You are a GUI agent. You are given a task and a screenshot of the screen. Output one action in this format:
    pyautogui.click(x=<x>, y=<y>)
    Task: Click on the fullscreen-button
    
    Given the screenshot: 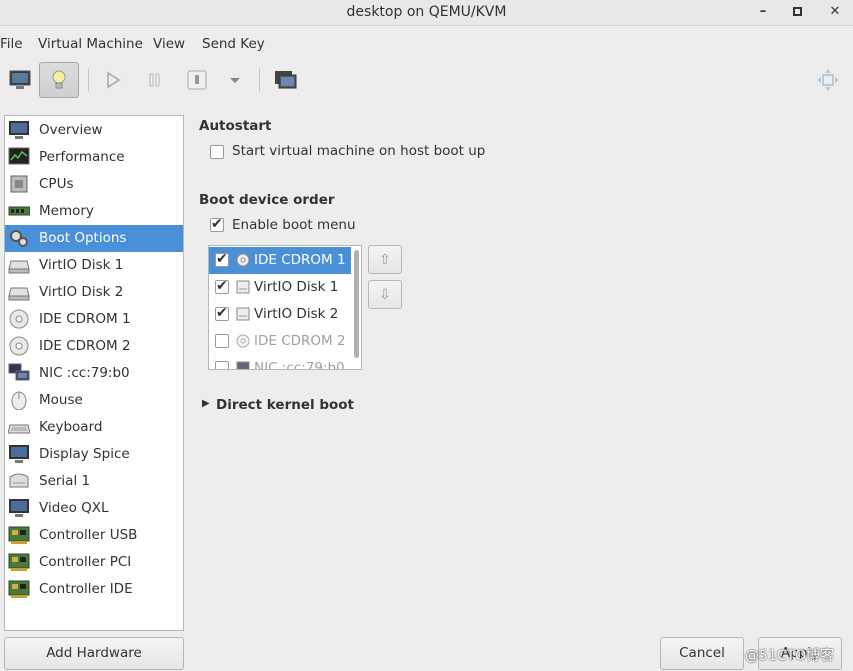 What is the action you would take?
    pyautogui.click(x=828, y=80)
    